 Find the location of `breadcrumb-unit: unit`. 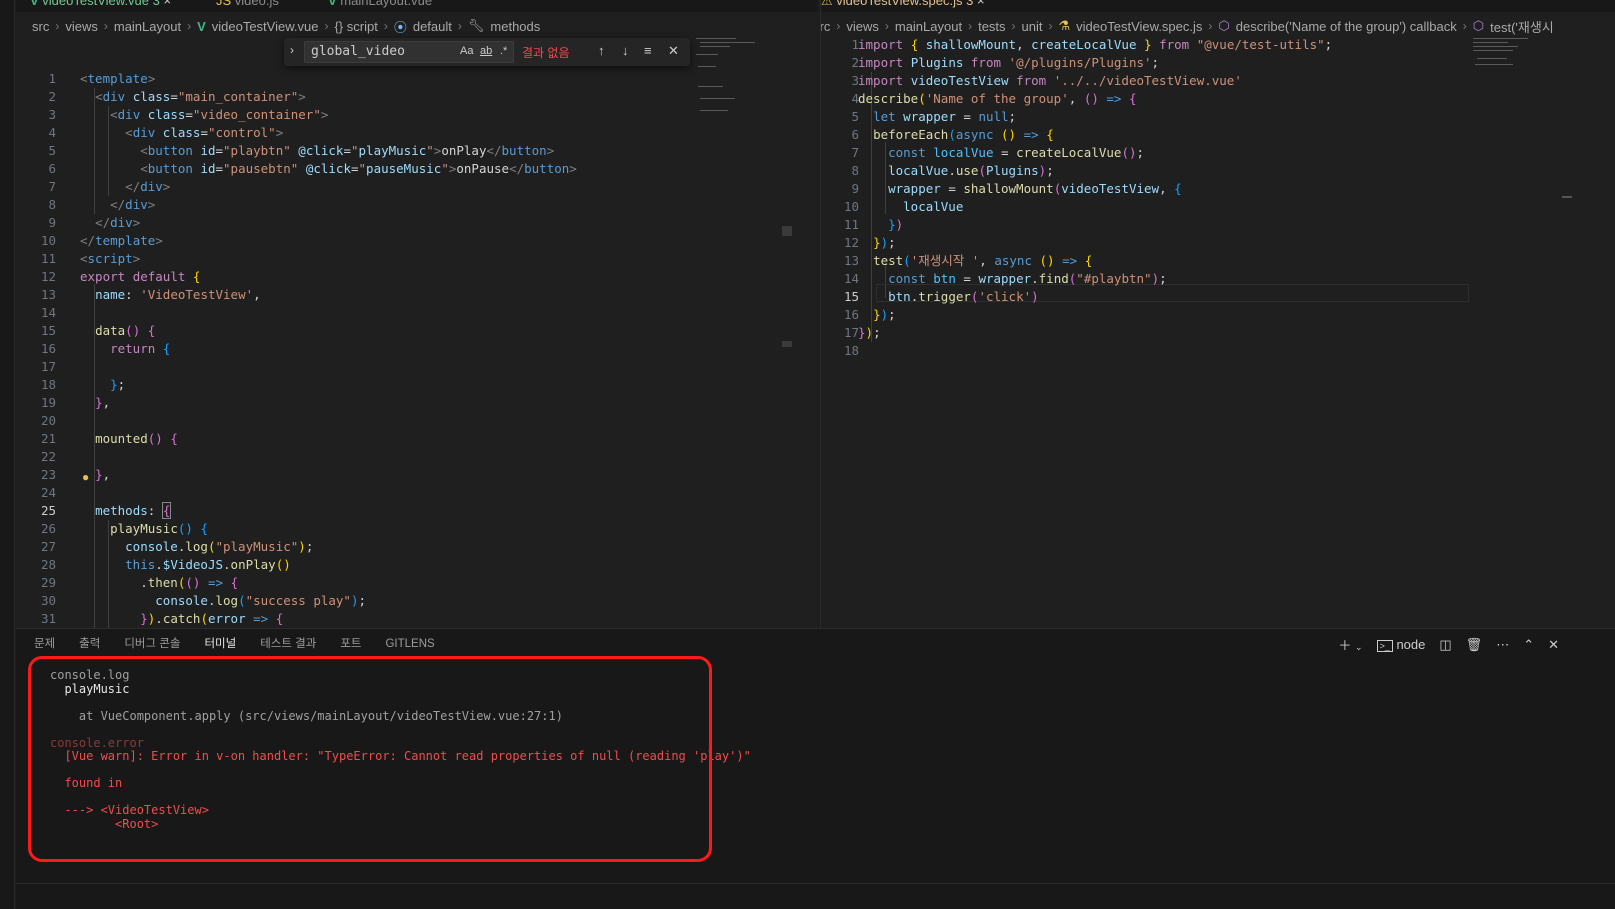

breadcrumb-unit: unit is located at coordinates (1032, 26).